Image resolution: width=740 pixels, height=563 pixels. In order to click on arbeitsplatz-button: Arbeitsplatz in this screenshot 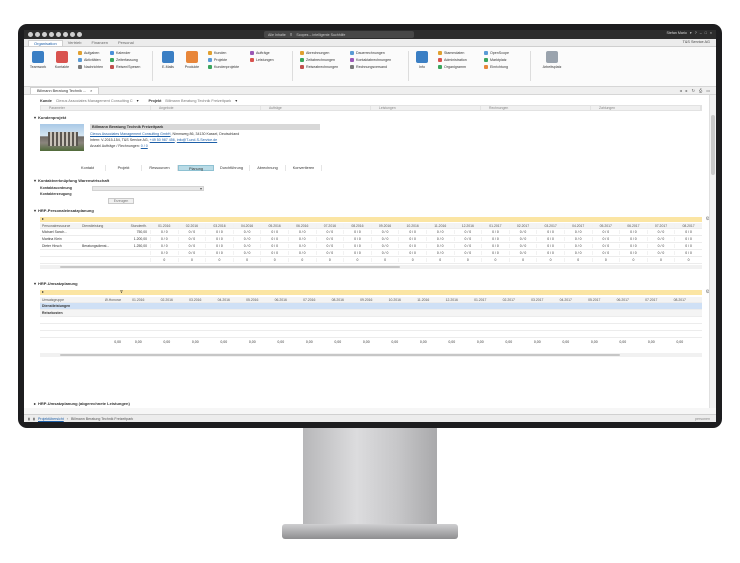, I will do `click(552, 60)`.